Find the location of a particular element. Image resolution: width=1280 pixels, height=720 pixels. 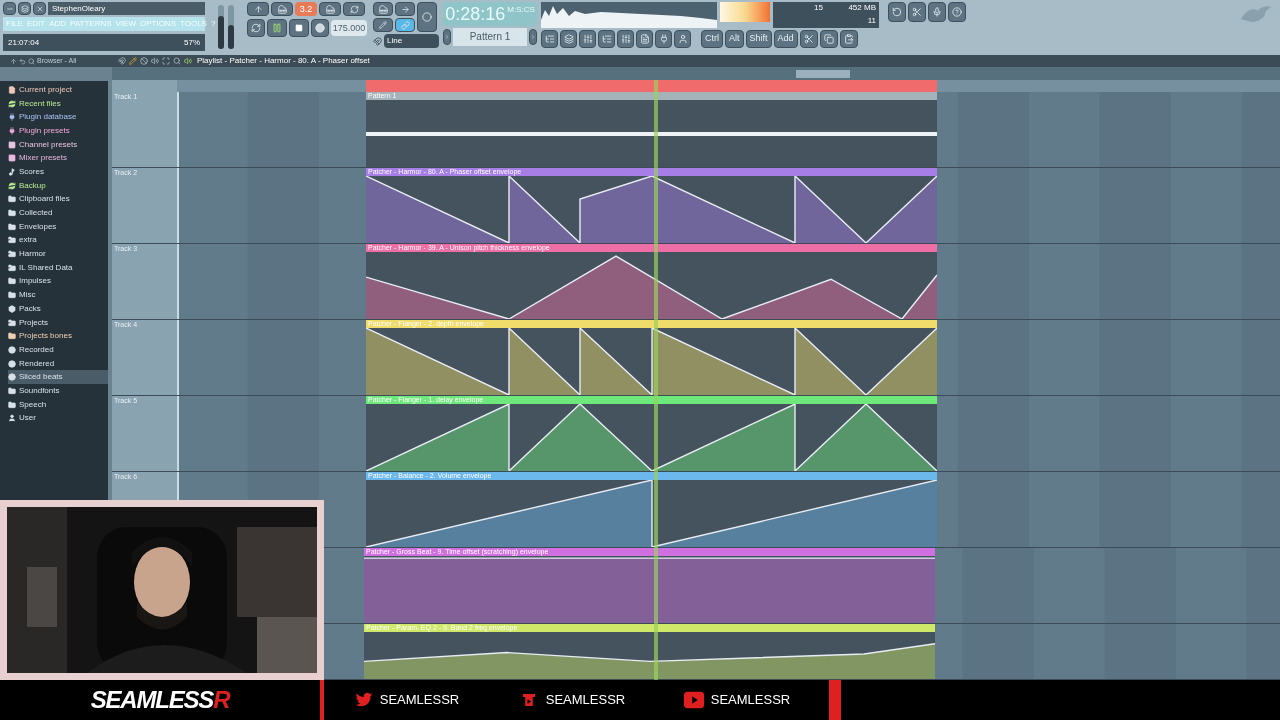

browser-item: User is located at coordinates (58, 418).